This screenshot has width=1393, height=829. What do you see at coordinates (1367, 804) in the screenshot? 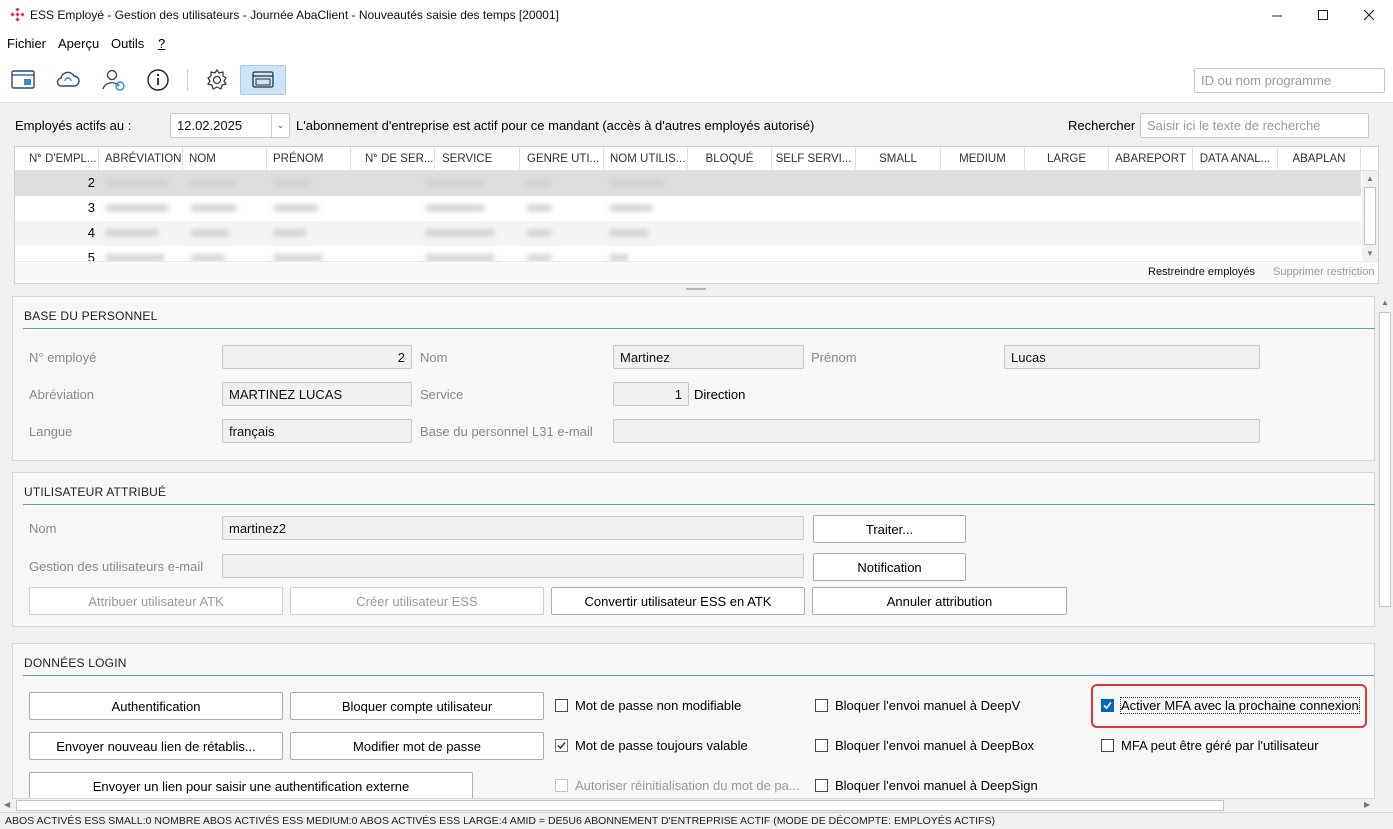
I see `scroll-right-icon: ▶` at bounding box center [1367, 804].